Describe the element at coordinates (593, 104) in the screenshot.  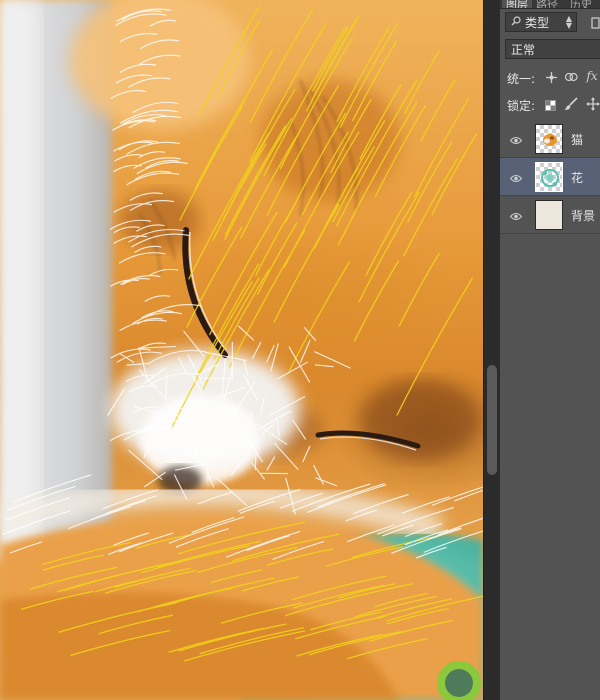
I see `lock-position-move-icon` at that location.